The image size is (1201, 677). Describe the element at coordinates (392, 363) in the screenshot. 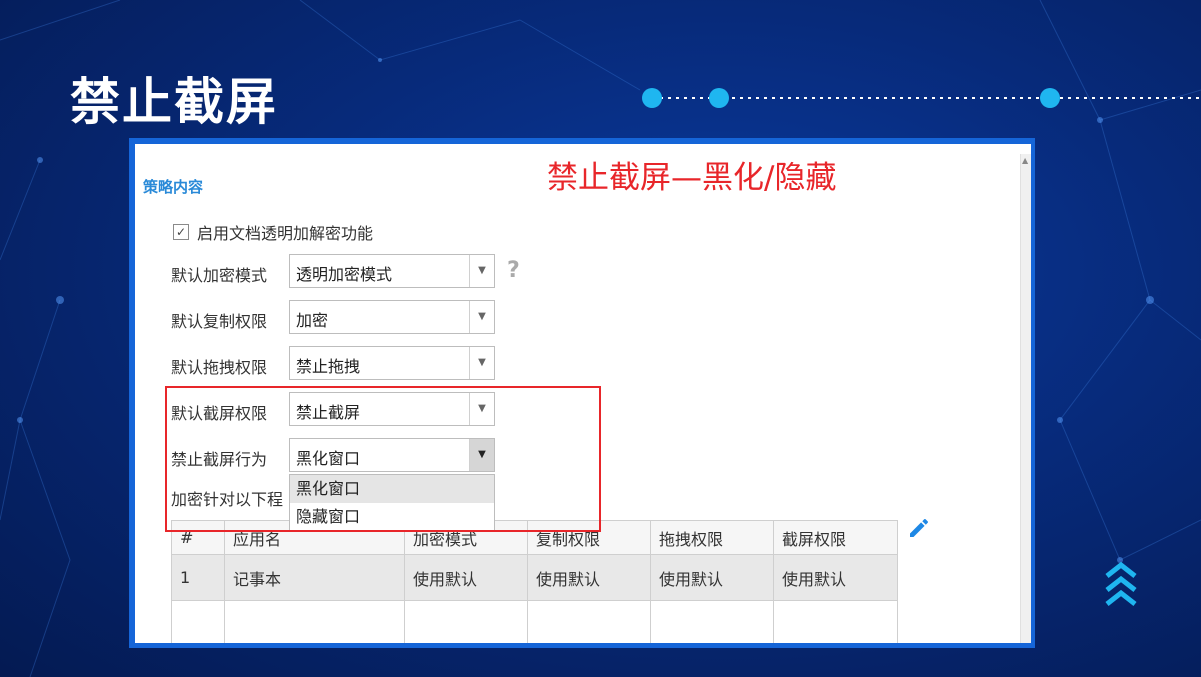

I see `drag-perm-select: 禁止拖拽 ▼` at that location.